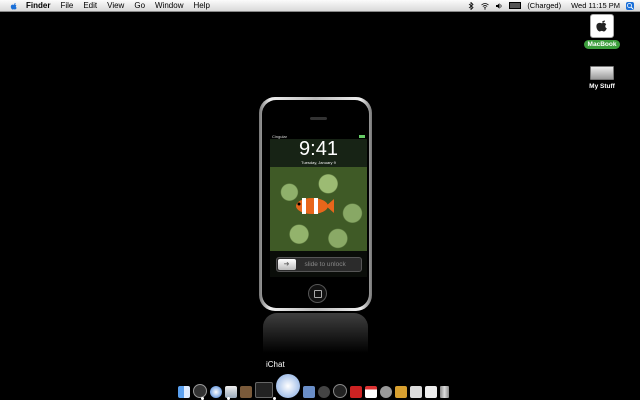 This screenshot has width=640, height=400. I want to click on menubar-clock: Wed 11:15 PM, so click(595, 5).